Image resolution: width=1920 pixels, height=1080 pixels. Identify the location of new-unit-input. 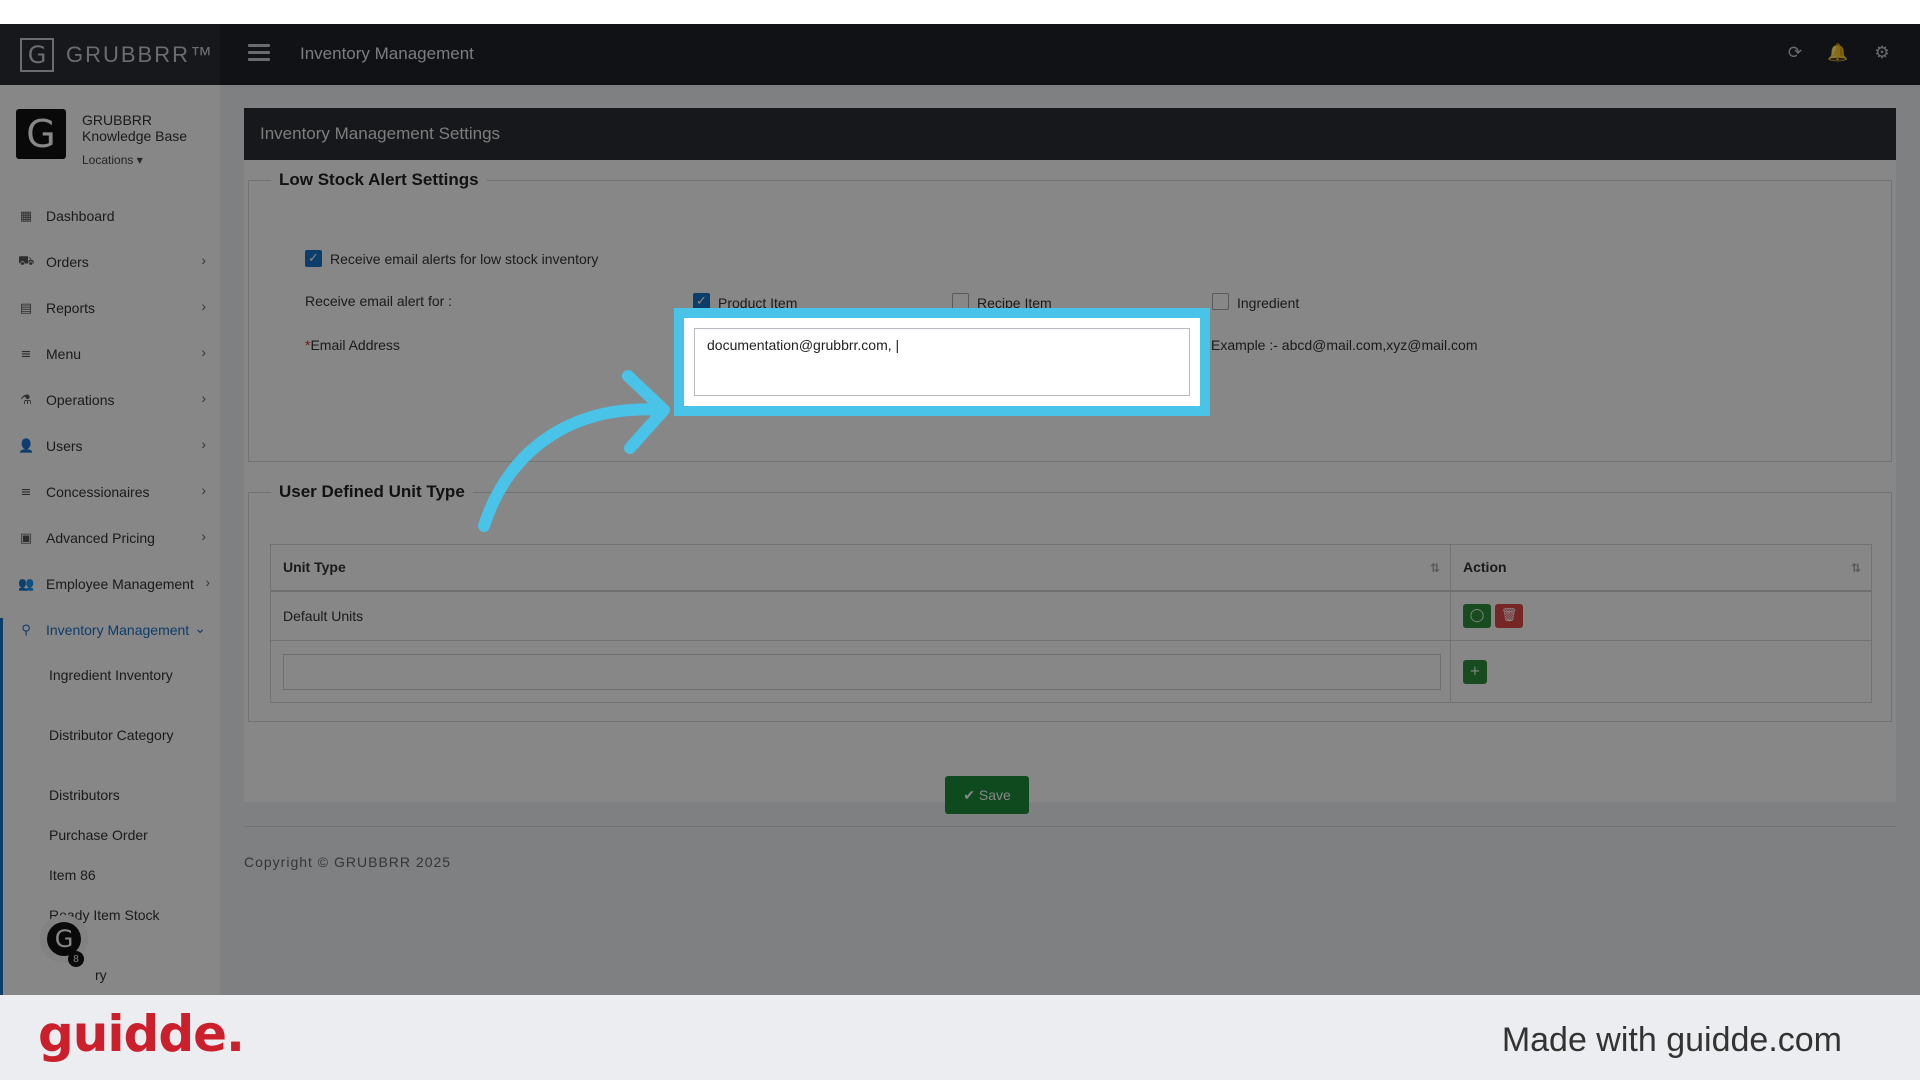
(862, 671).